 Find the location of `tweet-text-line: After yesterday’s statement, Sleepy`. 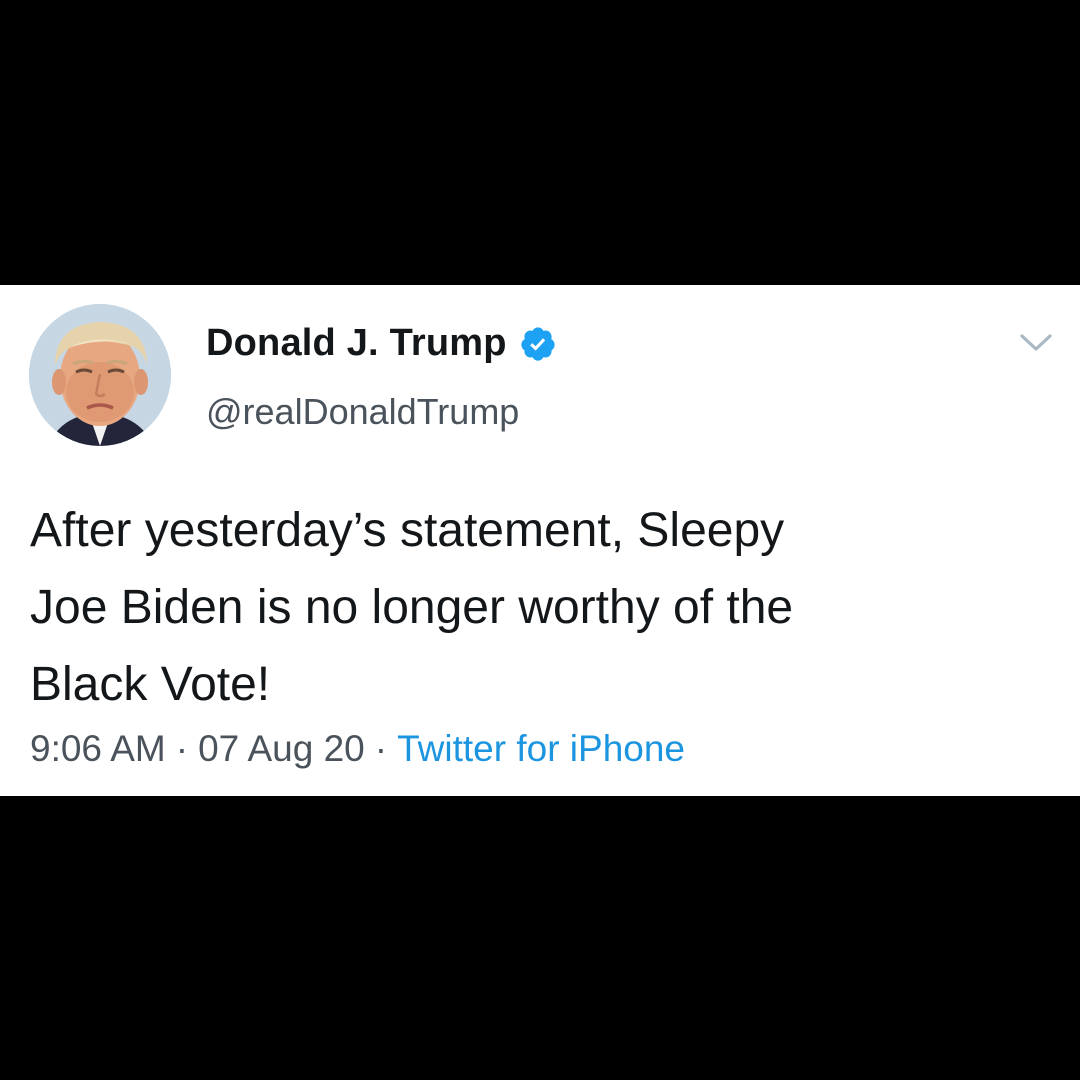

tweet-text-line: After yesterday’s statement, Sleepy is located at coordinates (407, 530).